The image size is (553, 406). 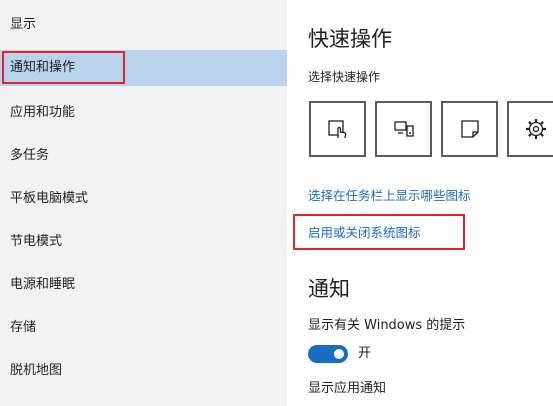 I want to click on sidebar-item-display: 显示, so click(x=143, y=25).